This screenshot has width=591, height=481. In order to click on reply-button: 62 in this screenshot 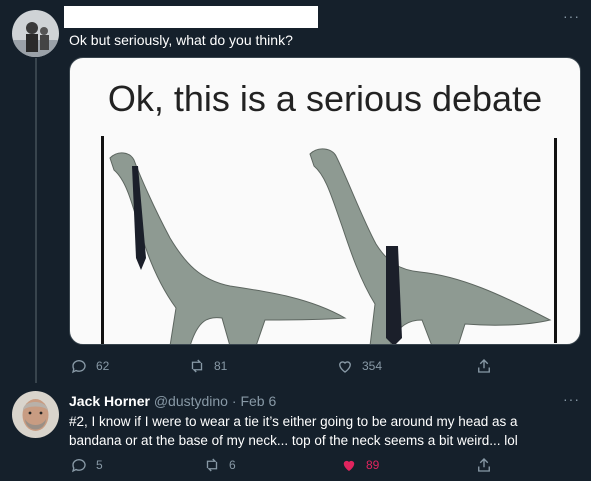, I will do `click(89, 366)`.